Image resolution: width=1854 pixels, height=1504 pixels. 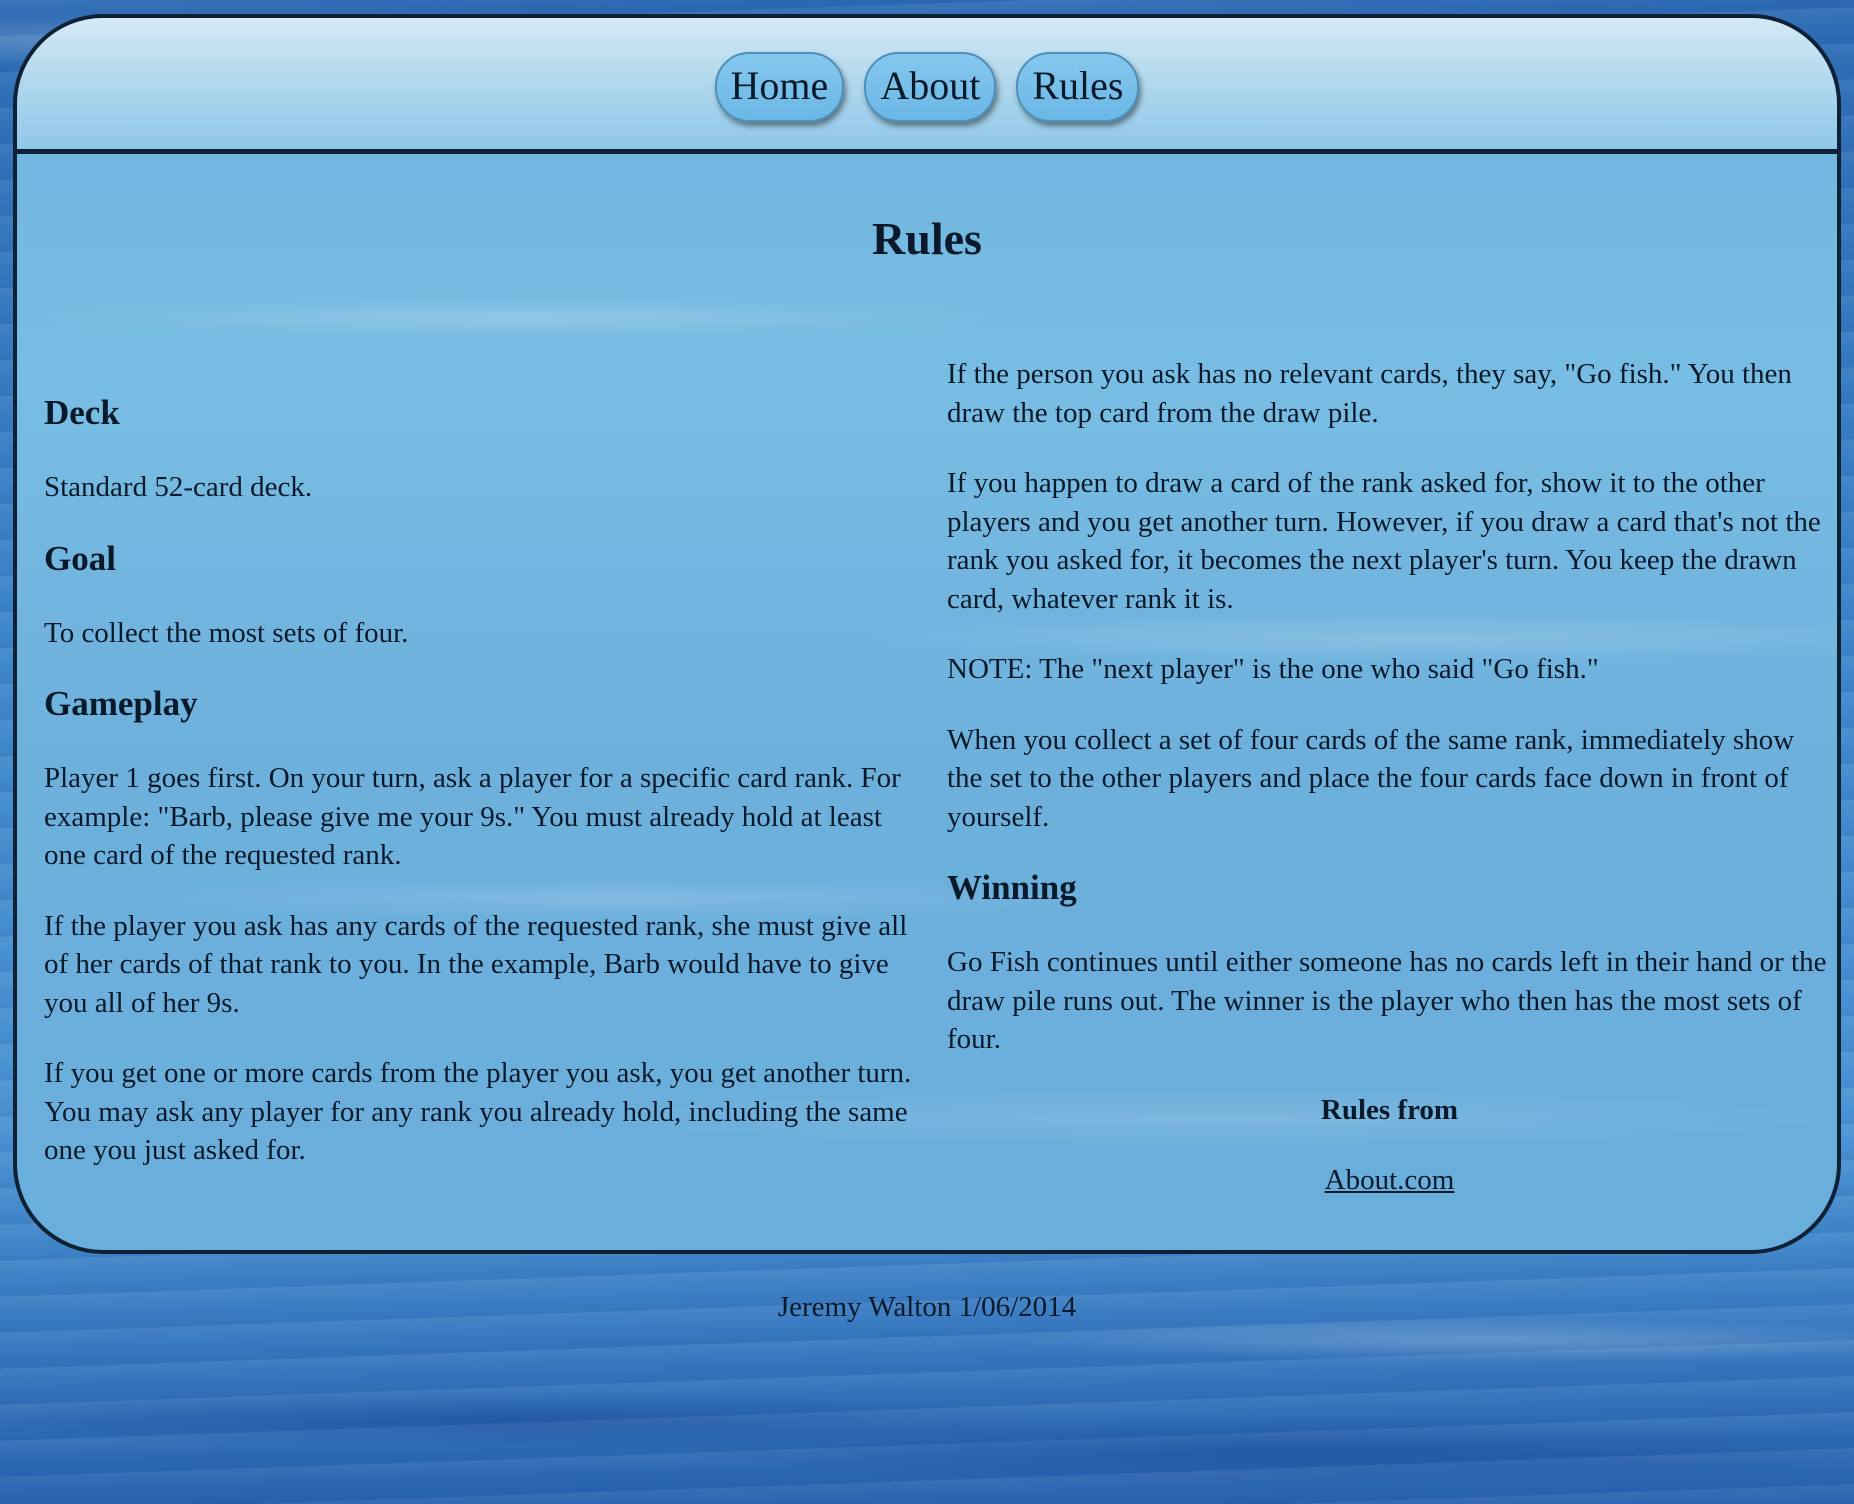 I want to click on nav-rules-button: Rules, so click(x=1078, y=87).